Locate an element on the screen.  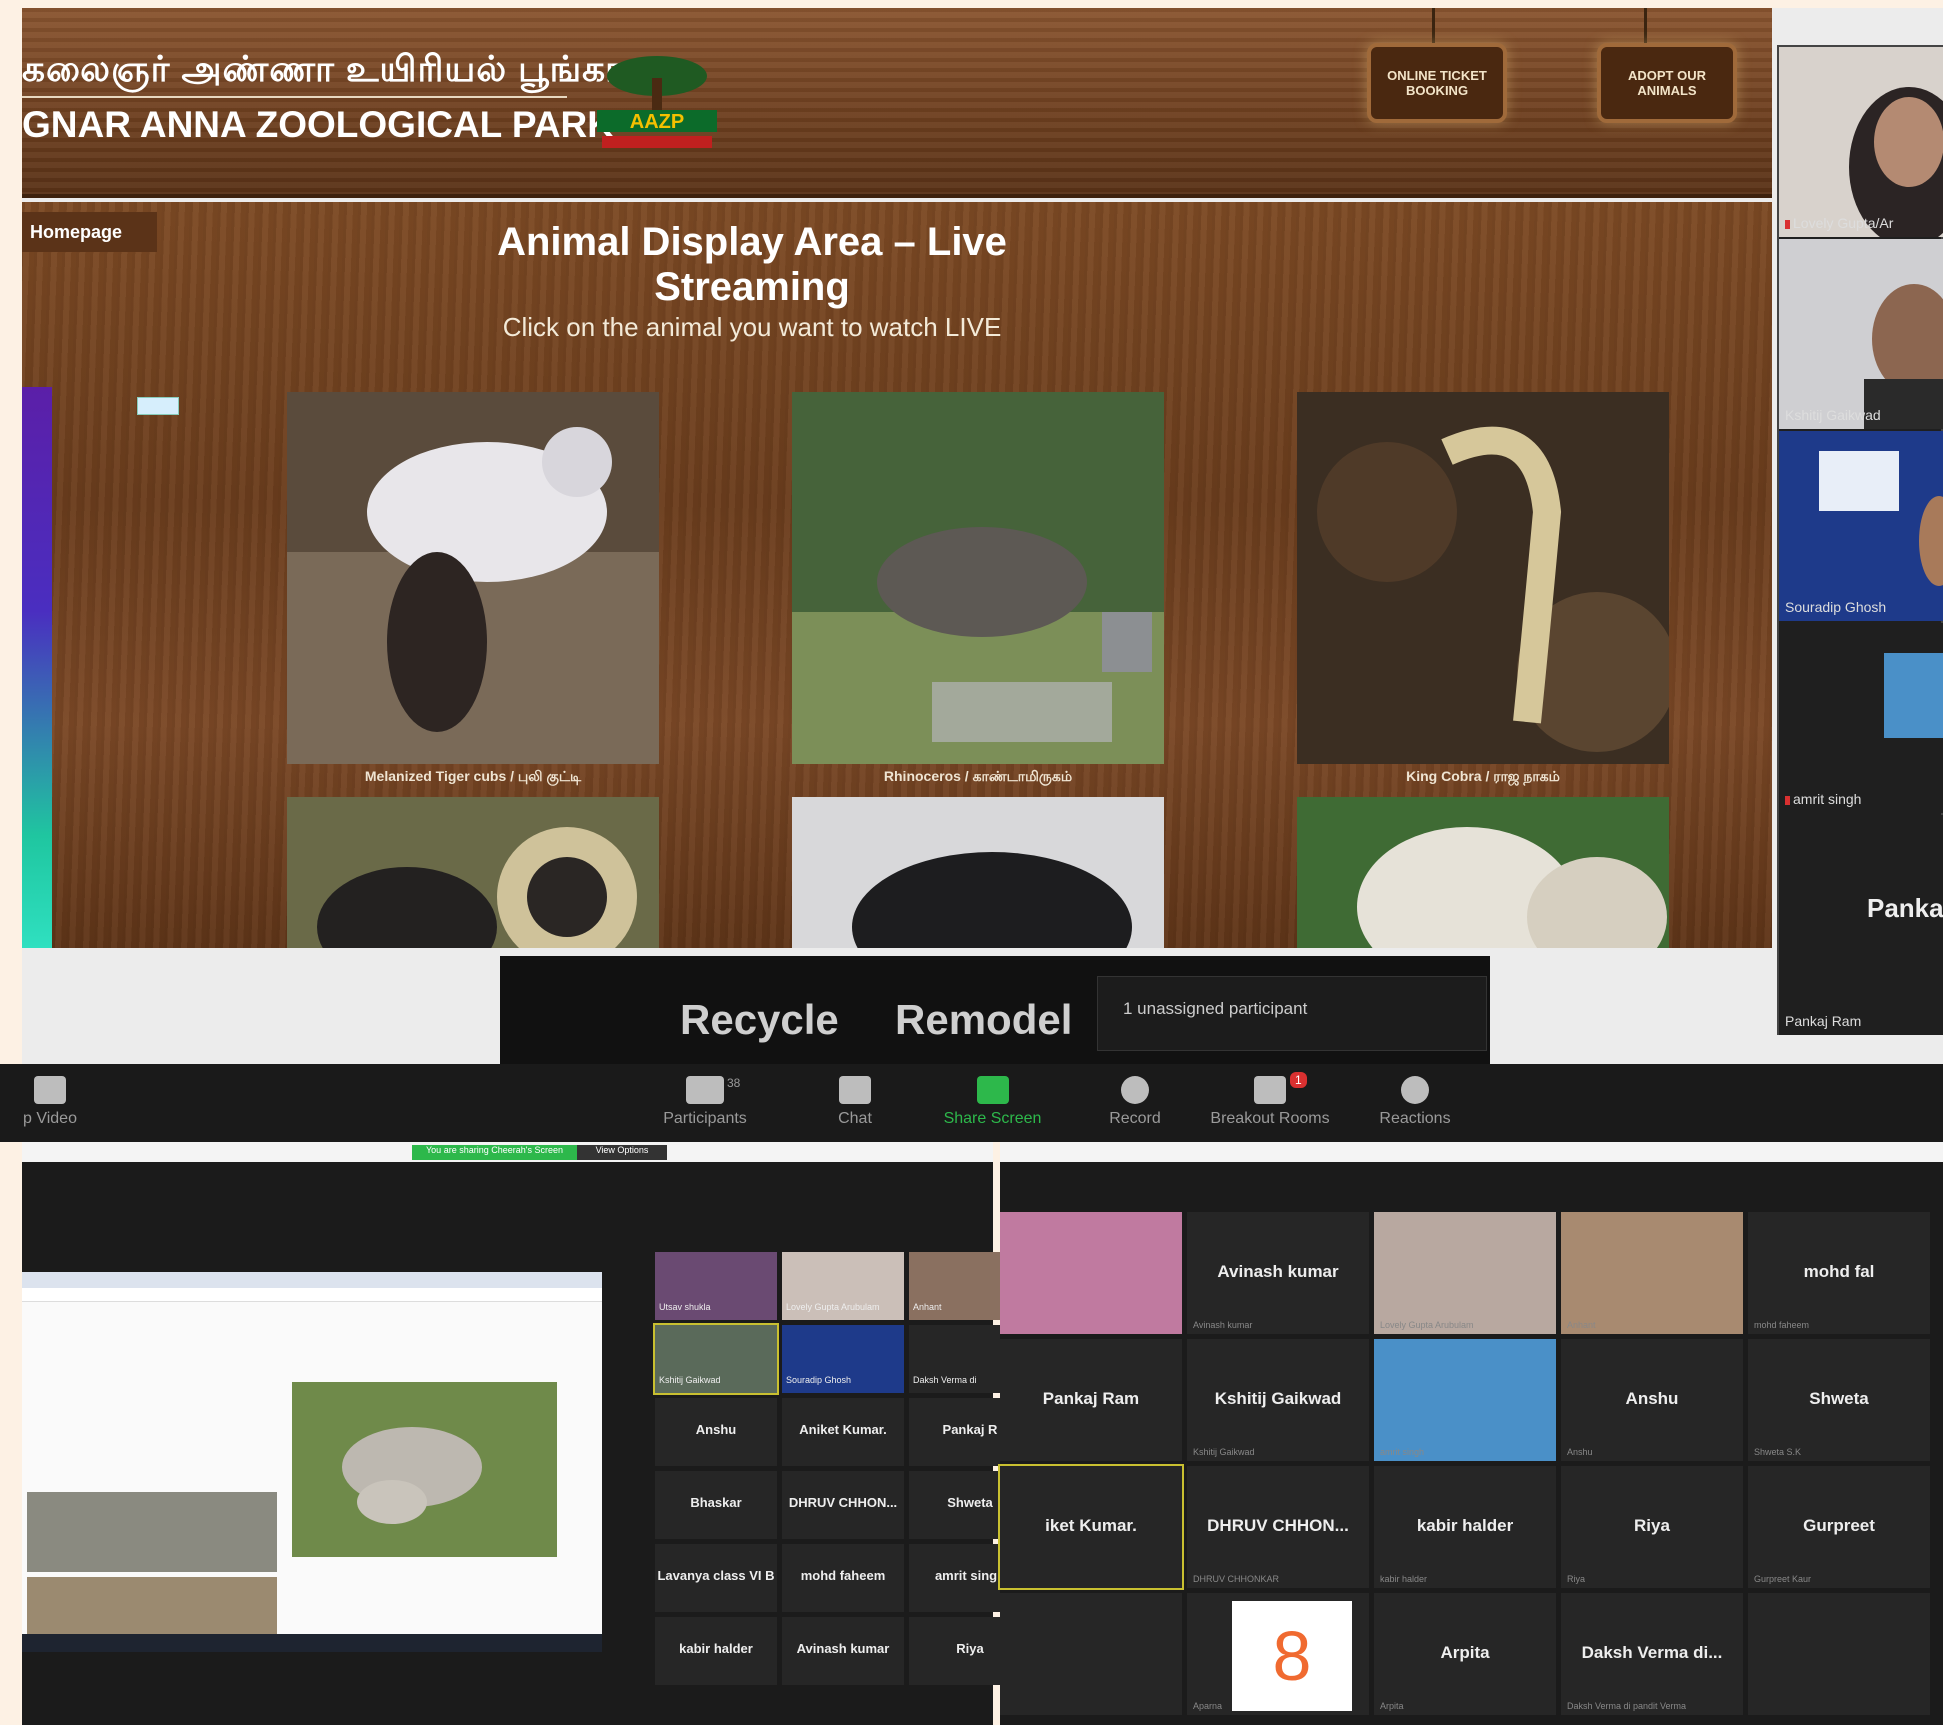
homepage-label: Homepage is located at coordinates (76, 231).